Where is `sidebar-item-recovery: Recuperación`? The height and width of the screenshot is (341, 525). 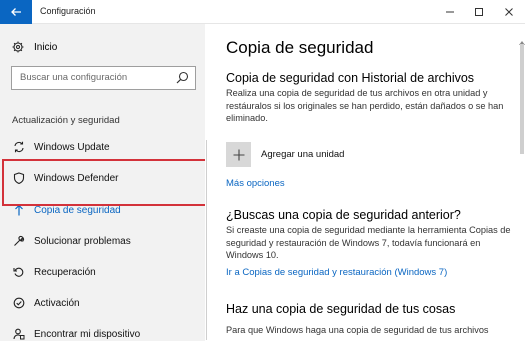
sidebar-item-recovery: Recuperación is located at coordinates (102, 272).